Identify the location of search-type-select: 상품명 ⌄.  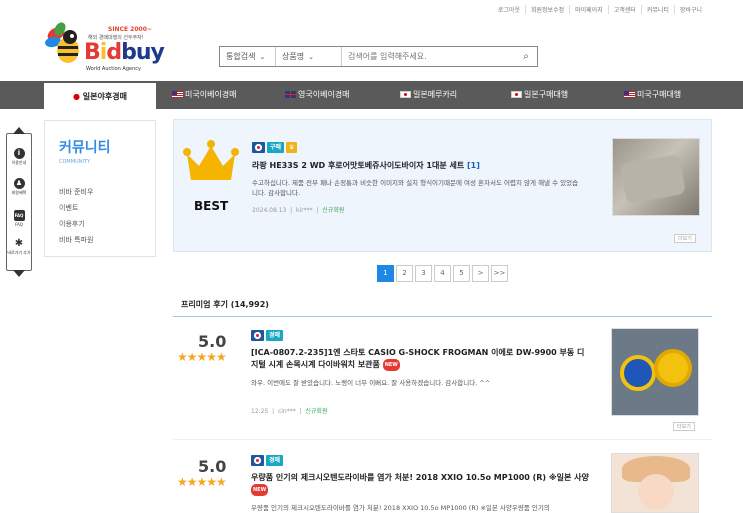
(309, 56).